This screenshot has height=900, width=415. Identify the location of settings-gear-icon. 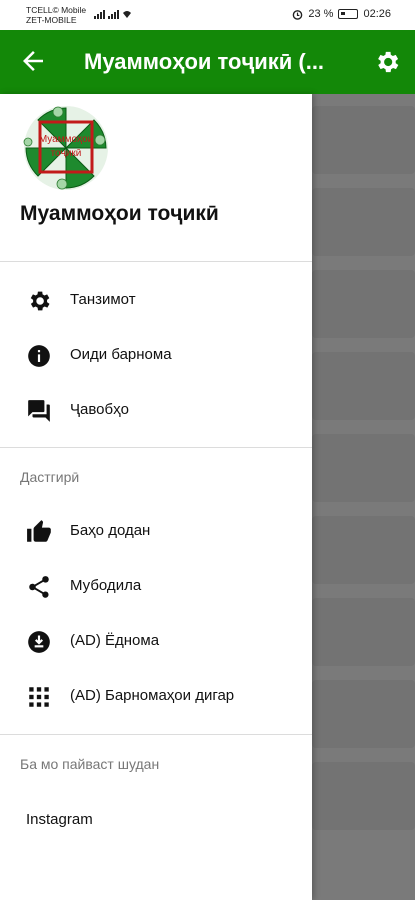
(387, 62).